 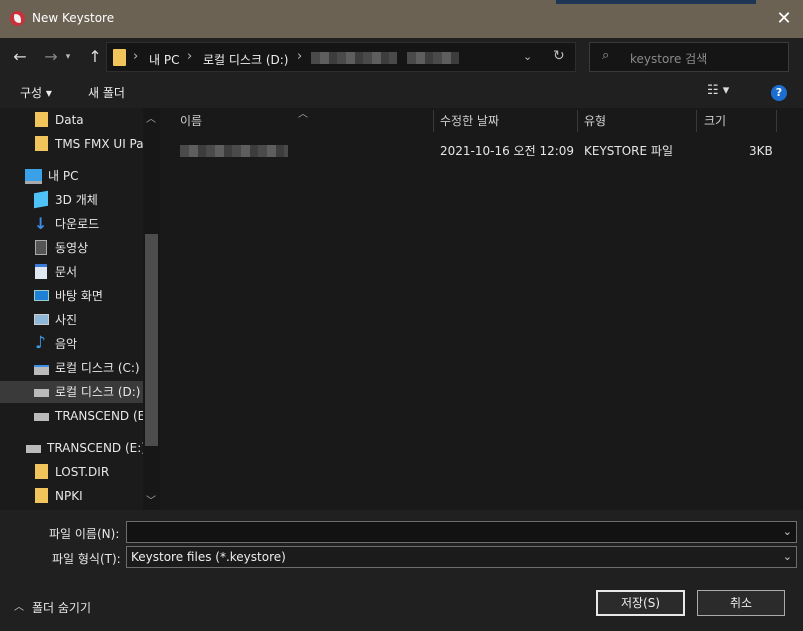 I want to click on file-row: 2021-10-16 오전 12:09 KEYSTORE 파일 3KB, so click(x=481, y=151).